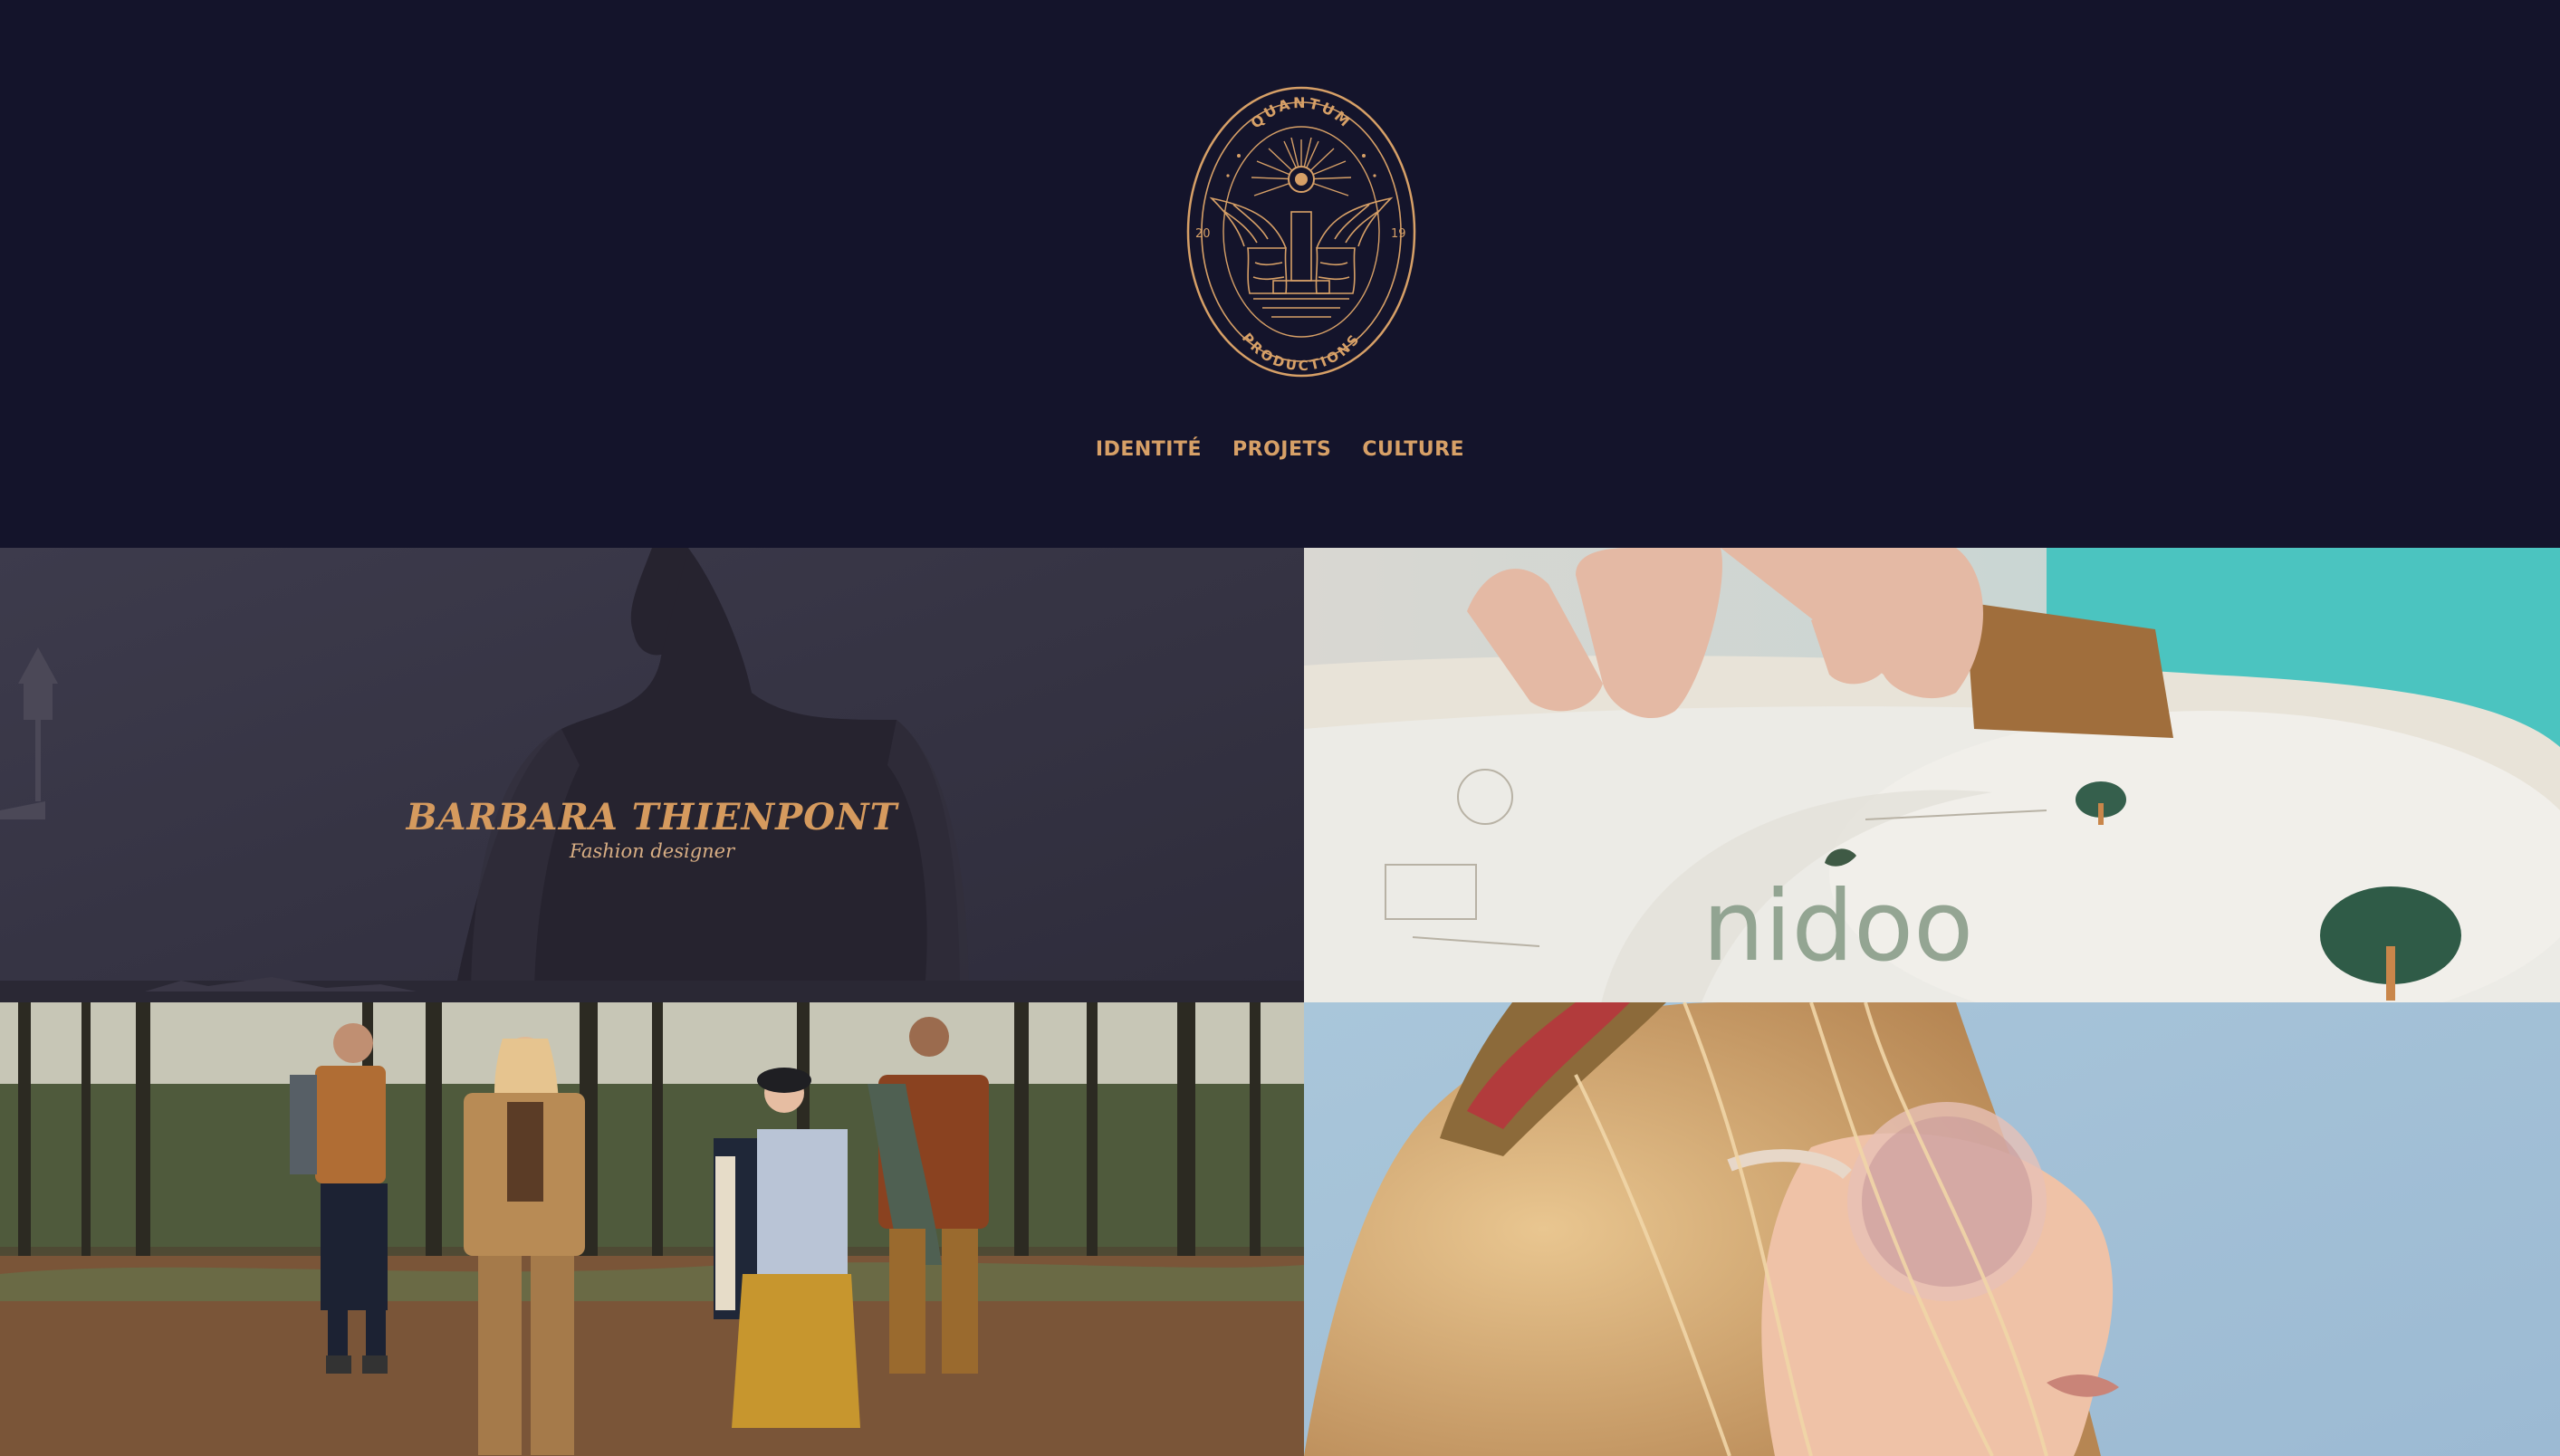 The image size is (2560, 1456). I want to click on project-subtitle: Fashion designer, so click(652, 851).